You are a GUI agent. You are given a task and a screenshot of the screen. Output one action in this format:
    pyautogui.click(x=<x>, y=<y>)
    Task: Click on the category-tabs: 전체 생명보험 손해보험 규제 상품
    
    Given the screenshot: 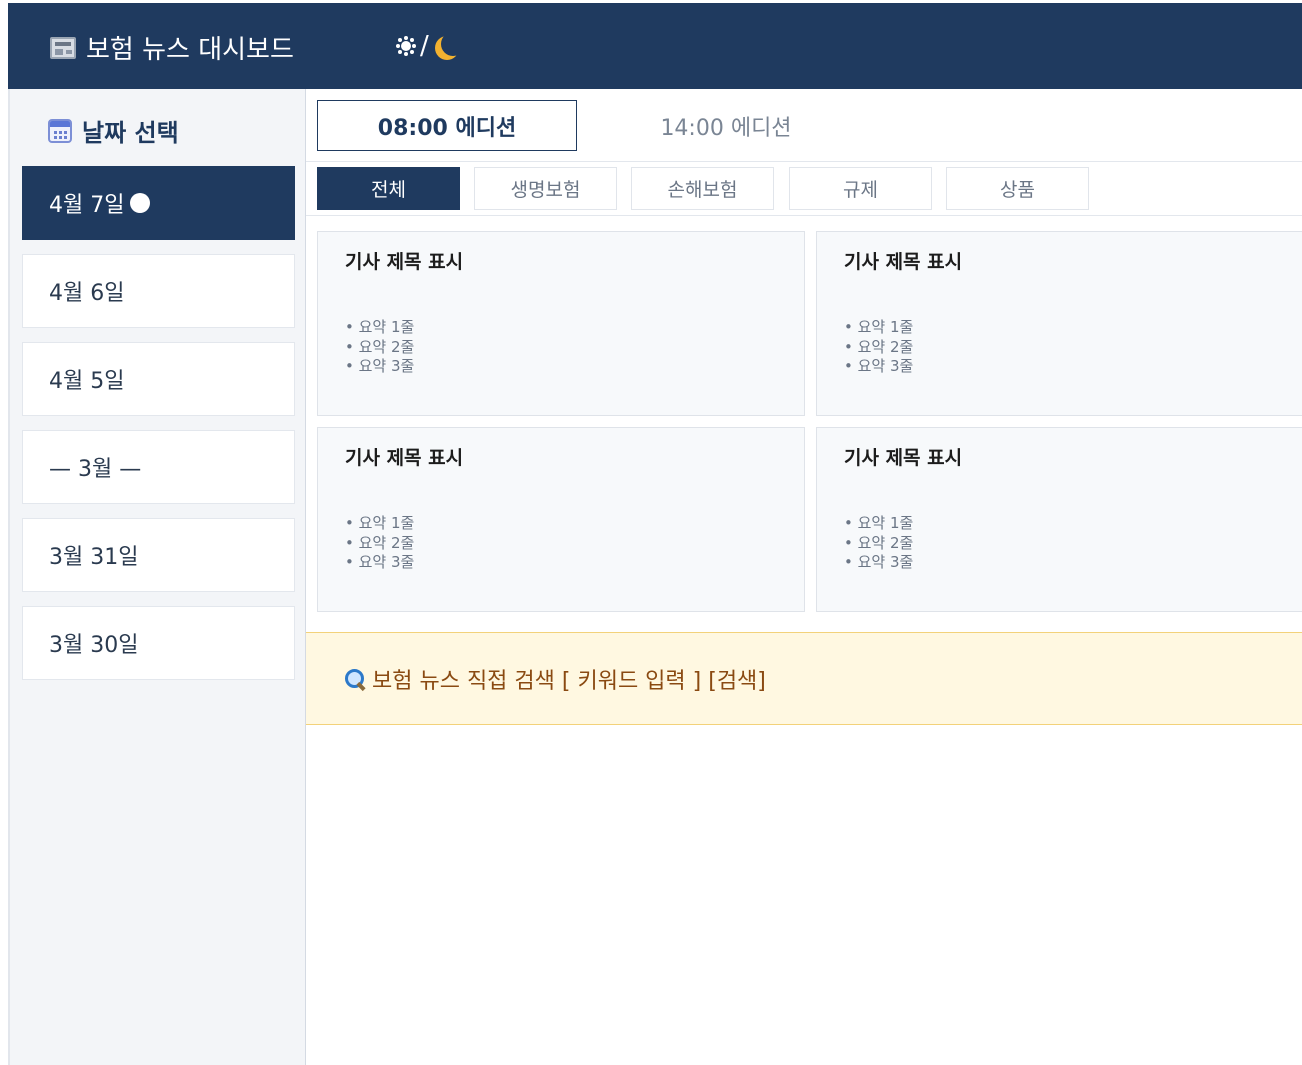 What is the action you would take?
    pyautogui.click(x=804, y=189)
    